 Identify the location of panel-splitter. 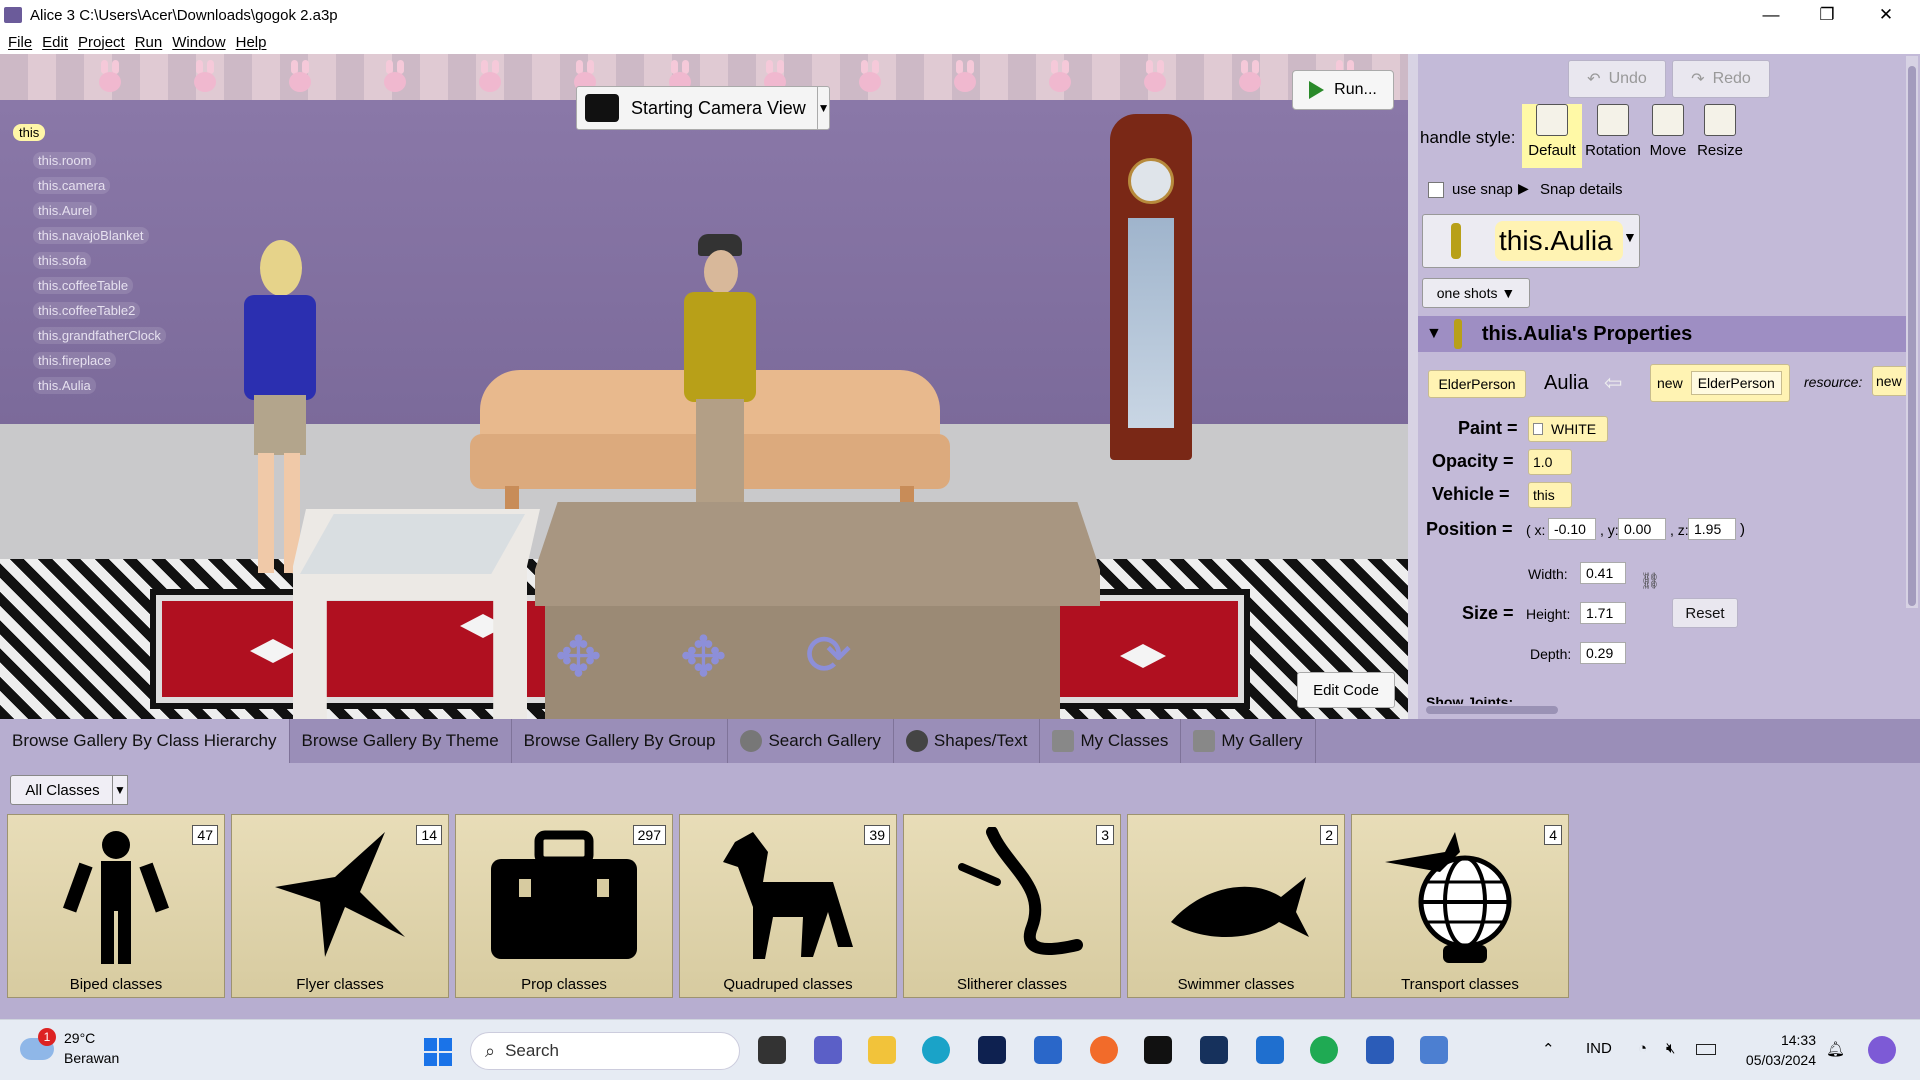
(1413, 386).